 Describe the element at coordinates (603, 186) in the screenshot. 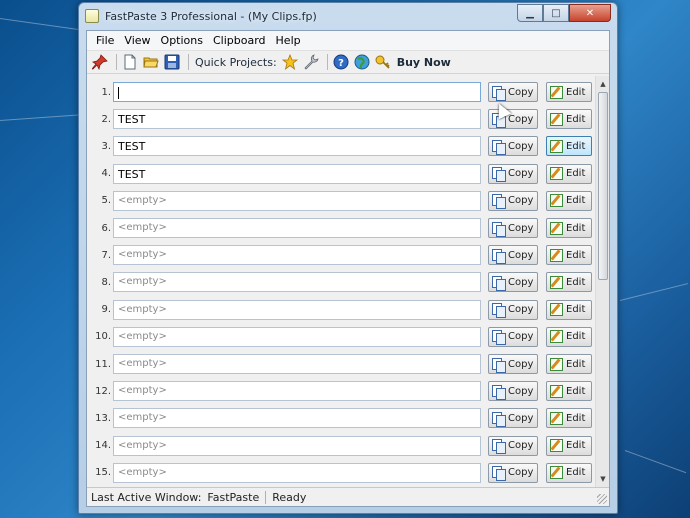

I see `scrollbar-thumb` at that location.